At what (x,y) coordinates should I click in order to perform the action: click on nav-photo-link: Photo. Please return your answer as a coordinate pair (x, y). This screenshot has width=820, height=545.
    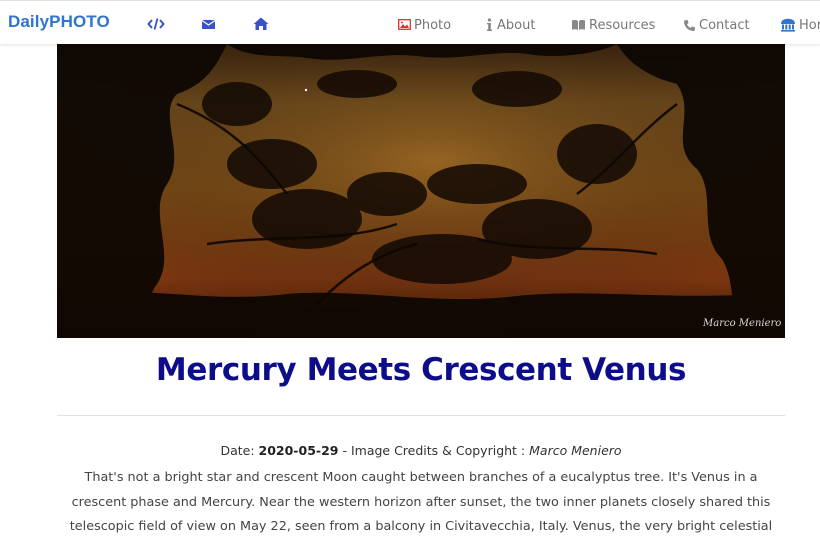
    Looking at the image, I should click on (424, 25).